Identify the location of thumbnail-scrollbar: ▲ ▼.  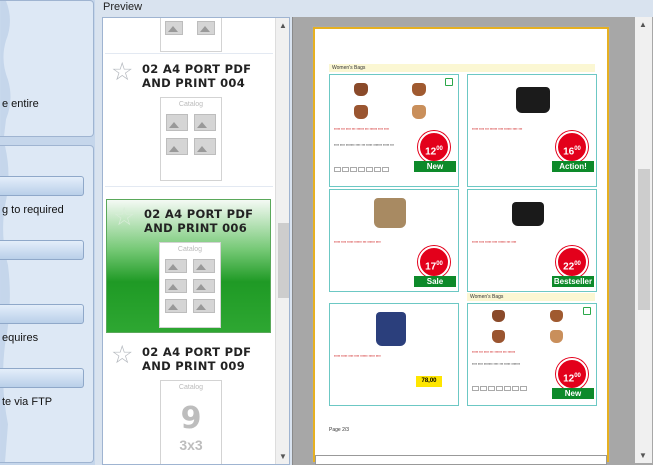
(282, 241).